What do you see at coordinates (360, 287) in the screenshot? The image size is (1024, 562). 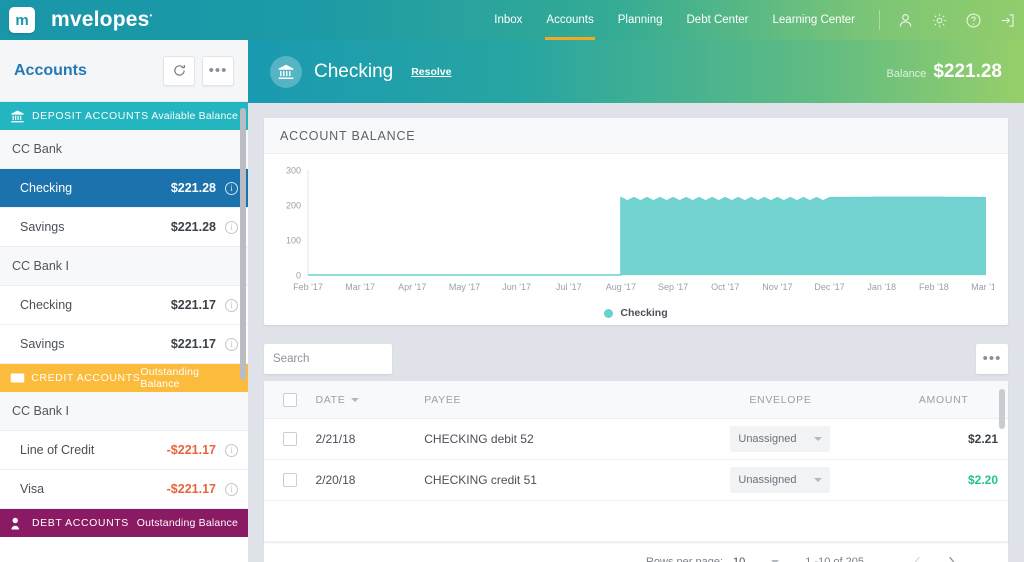 I see `svg-text: Mar '17` at bounding box center [360, 287].